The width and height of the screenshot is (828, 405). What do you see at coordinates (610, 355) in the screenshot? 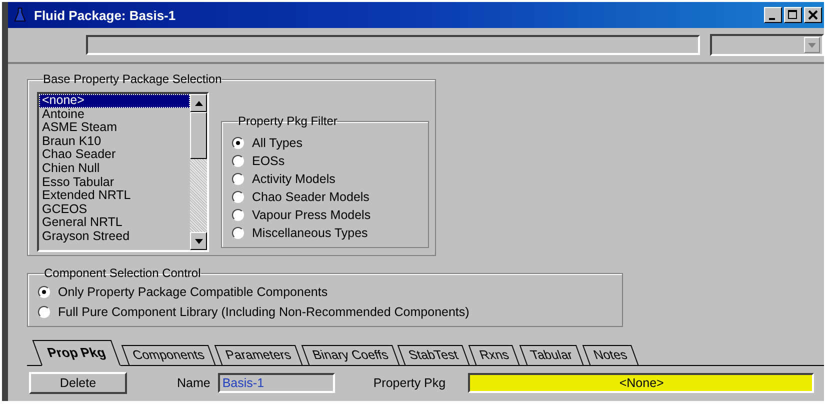
I see `tab: Notes` at bounding box center [610, 355].